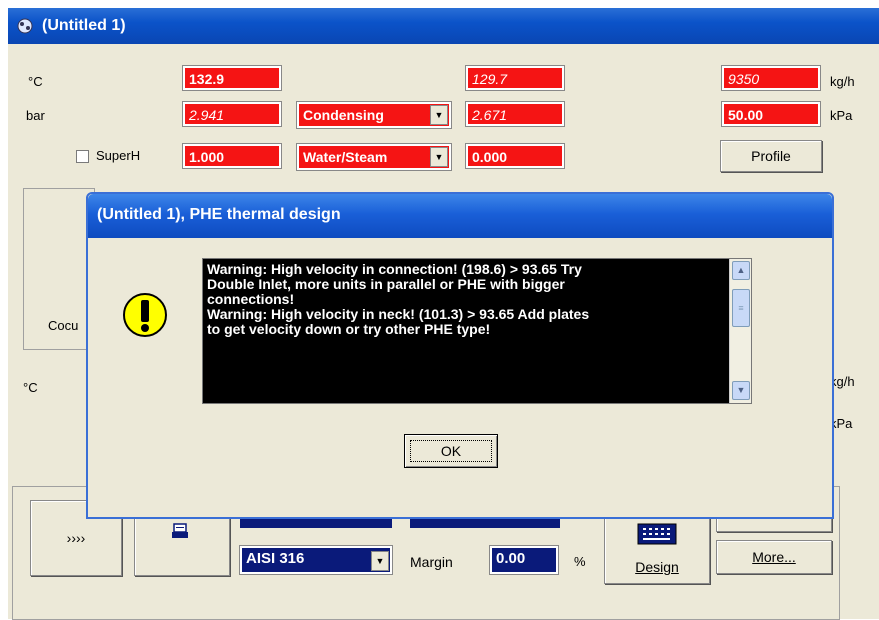  Describe the element at coordinates (35, 115) in the screenshot. I see `unit-bar-label: bar` at that location.